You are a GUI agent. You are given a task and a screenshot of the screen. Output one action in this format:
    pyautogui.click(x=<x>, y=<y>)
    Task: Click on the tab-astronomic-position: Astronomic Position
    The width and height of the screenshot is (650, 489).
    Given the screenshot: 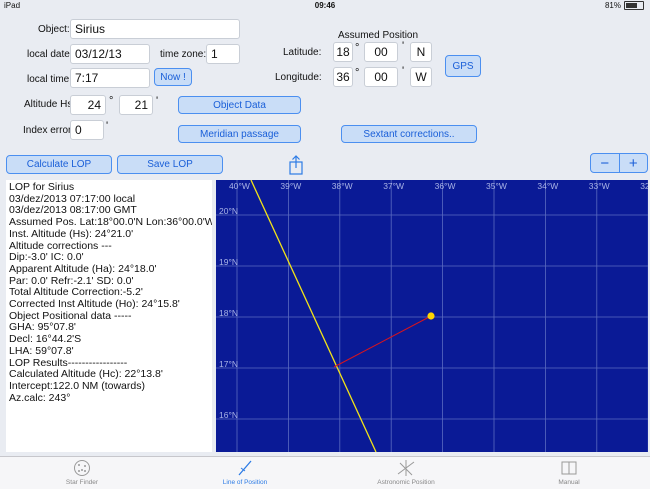 What is the action you would take?
    pyautogui.click(x=406, y=473)
    